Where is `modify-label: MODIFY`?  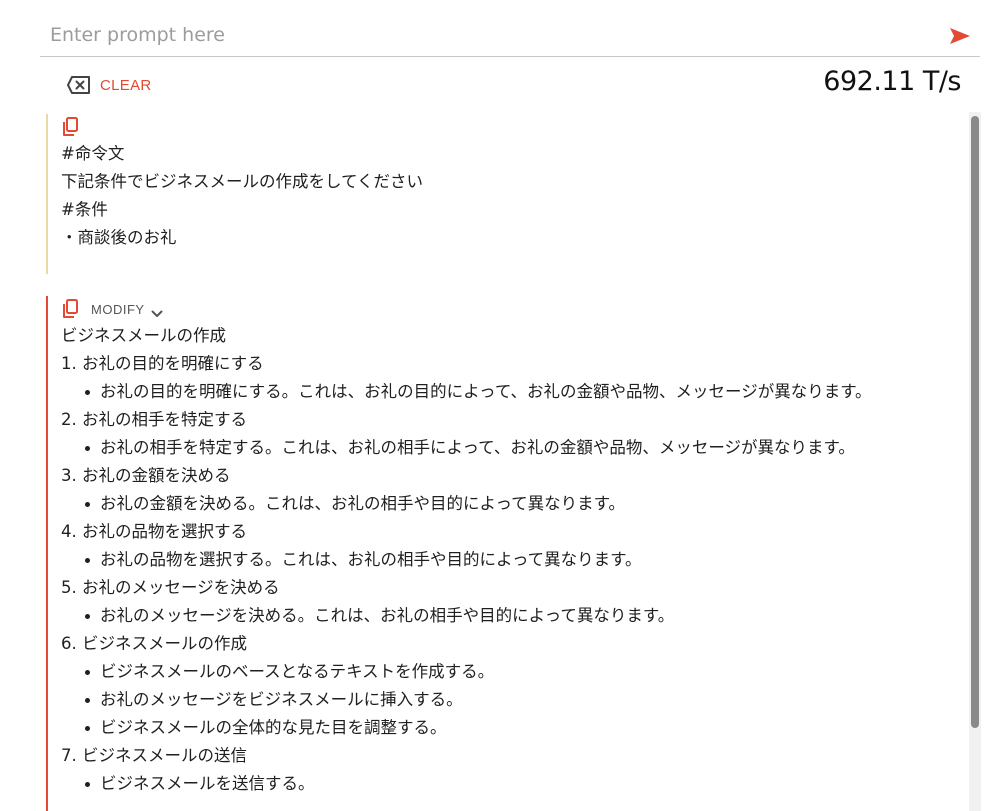 modify-label: MODIFY is located at coordinates (118, 309).